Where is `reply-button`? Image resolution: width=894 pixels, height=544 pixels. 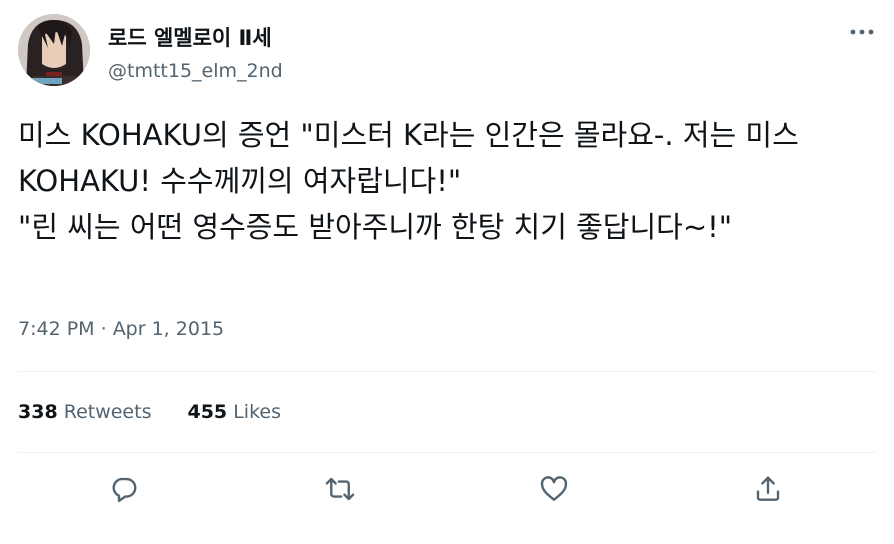 reply-button is located at coordinates (124, 489).